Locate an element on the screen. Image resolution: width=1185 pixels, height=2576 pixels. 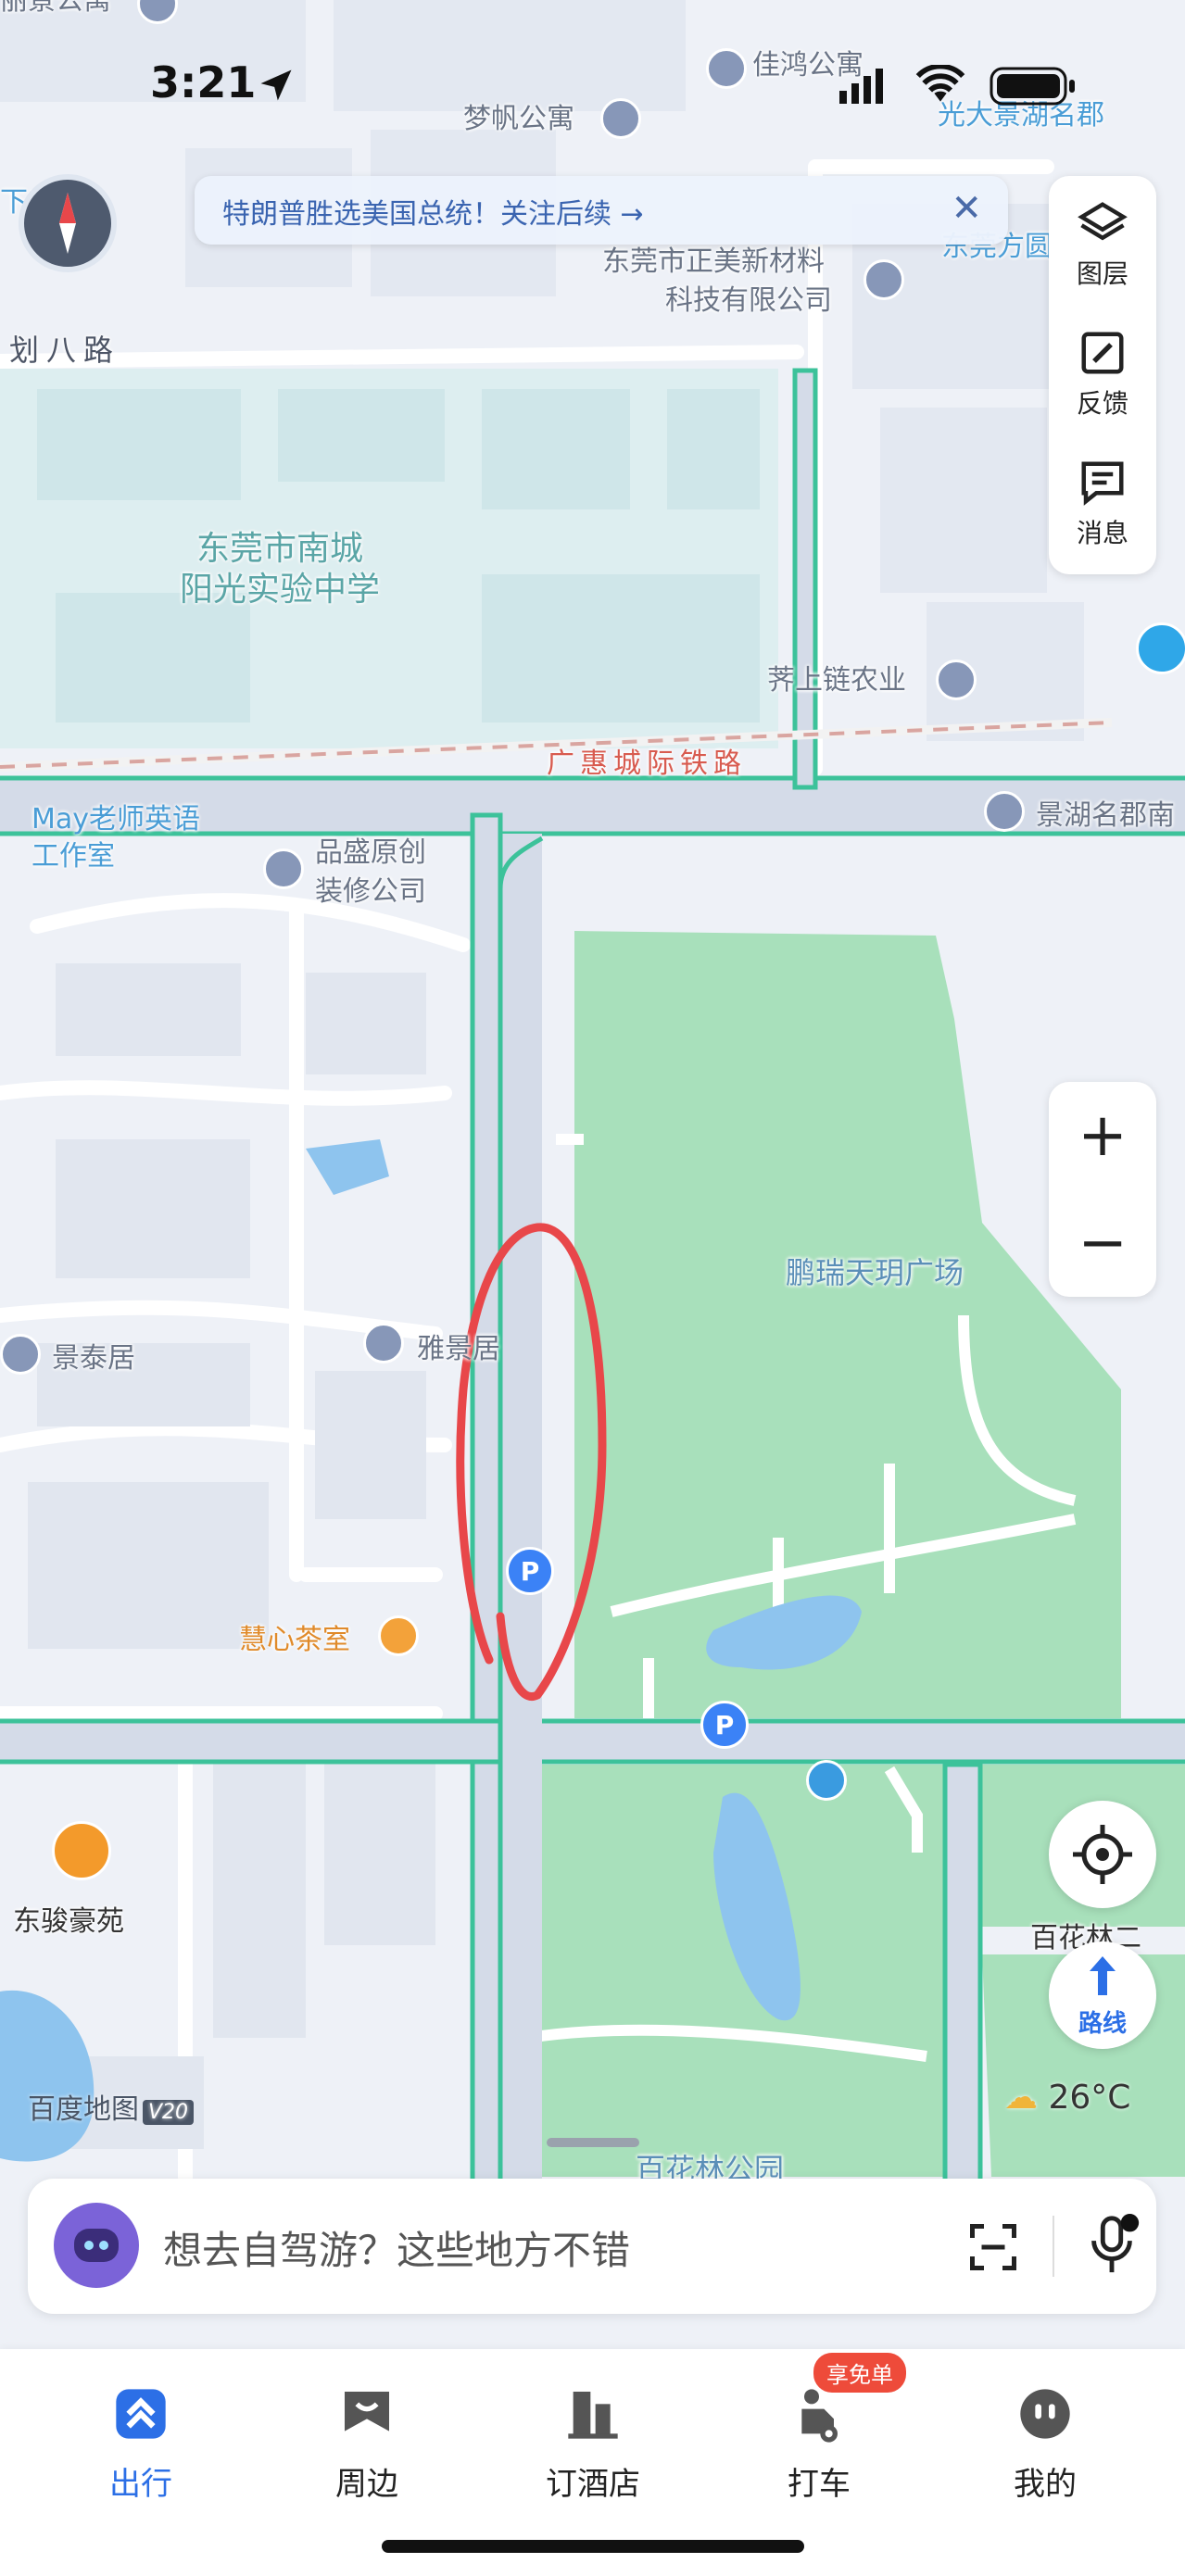
hotel-icon is located at coordinates (593, 2415).